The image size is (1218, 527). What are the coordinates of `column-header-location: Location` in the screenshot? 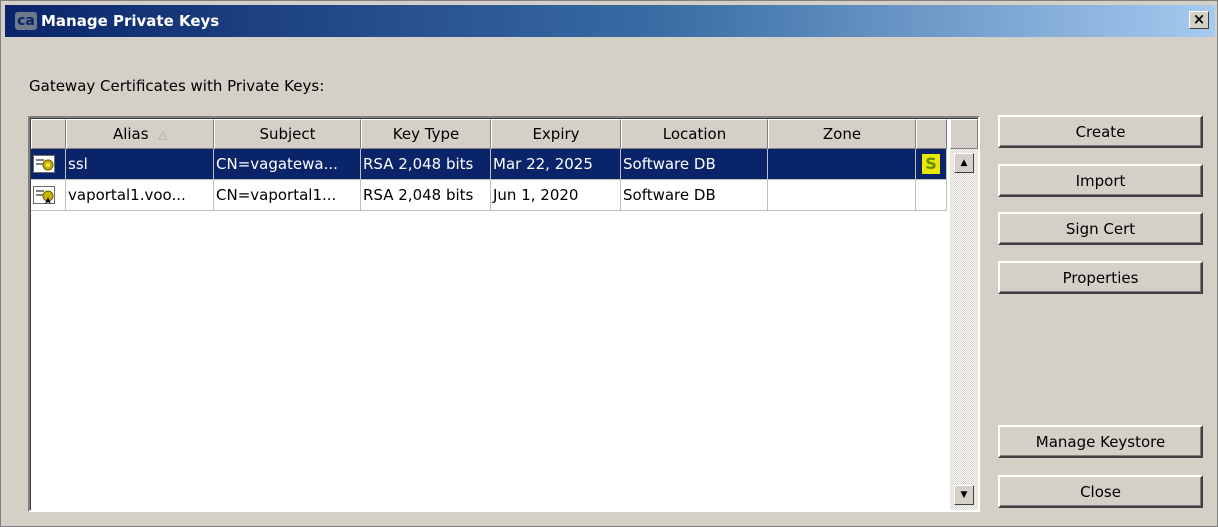 It's located at (694, 134).